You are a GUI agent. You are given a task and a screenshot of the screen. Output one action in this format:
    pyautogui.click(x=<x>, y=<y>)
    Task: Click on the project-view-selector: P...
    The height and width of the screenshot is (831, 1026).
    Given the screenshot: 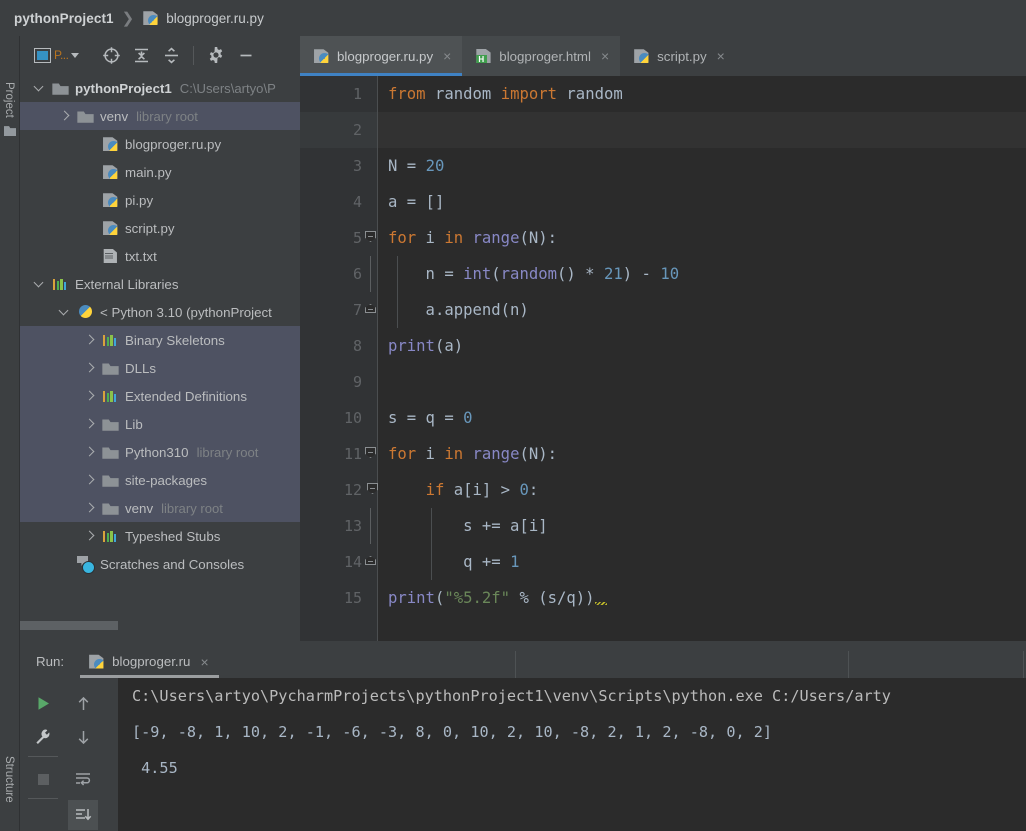 What is the action you would take?
    pyautogui.click(x=65, y=55)
    